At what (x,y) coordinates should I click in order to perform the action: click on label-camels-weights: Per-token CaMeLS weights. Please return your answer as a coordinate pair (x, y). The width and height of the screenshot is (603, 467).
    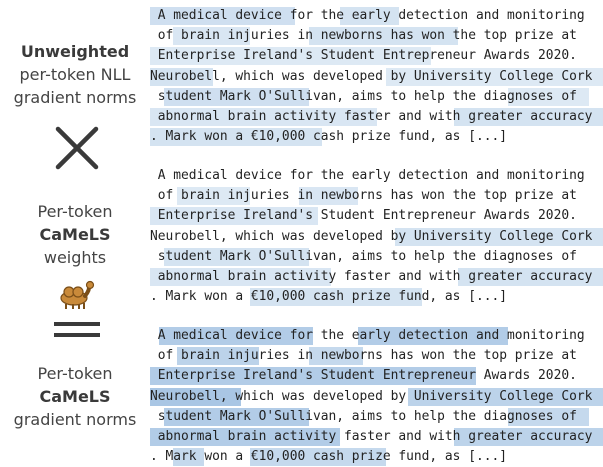
    Looking at the image, I should click on (75, 234).